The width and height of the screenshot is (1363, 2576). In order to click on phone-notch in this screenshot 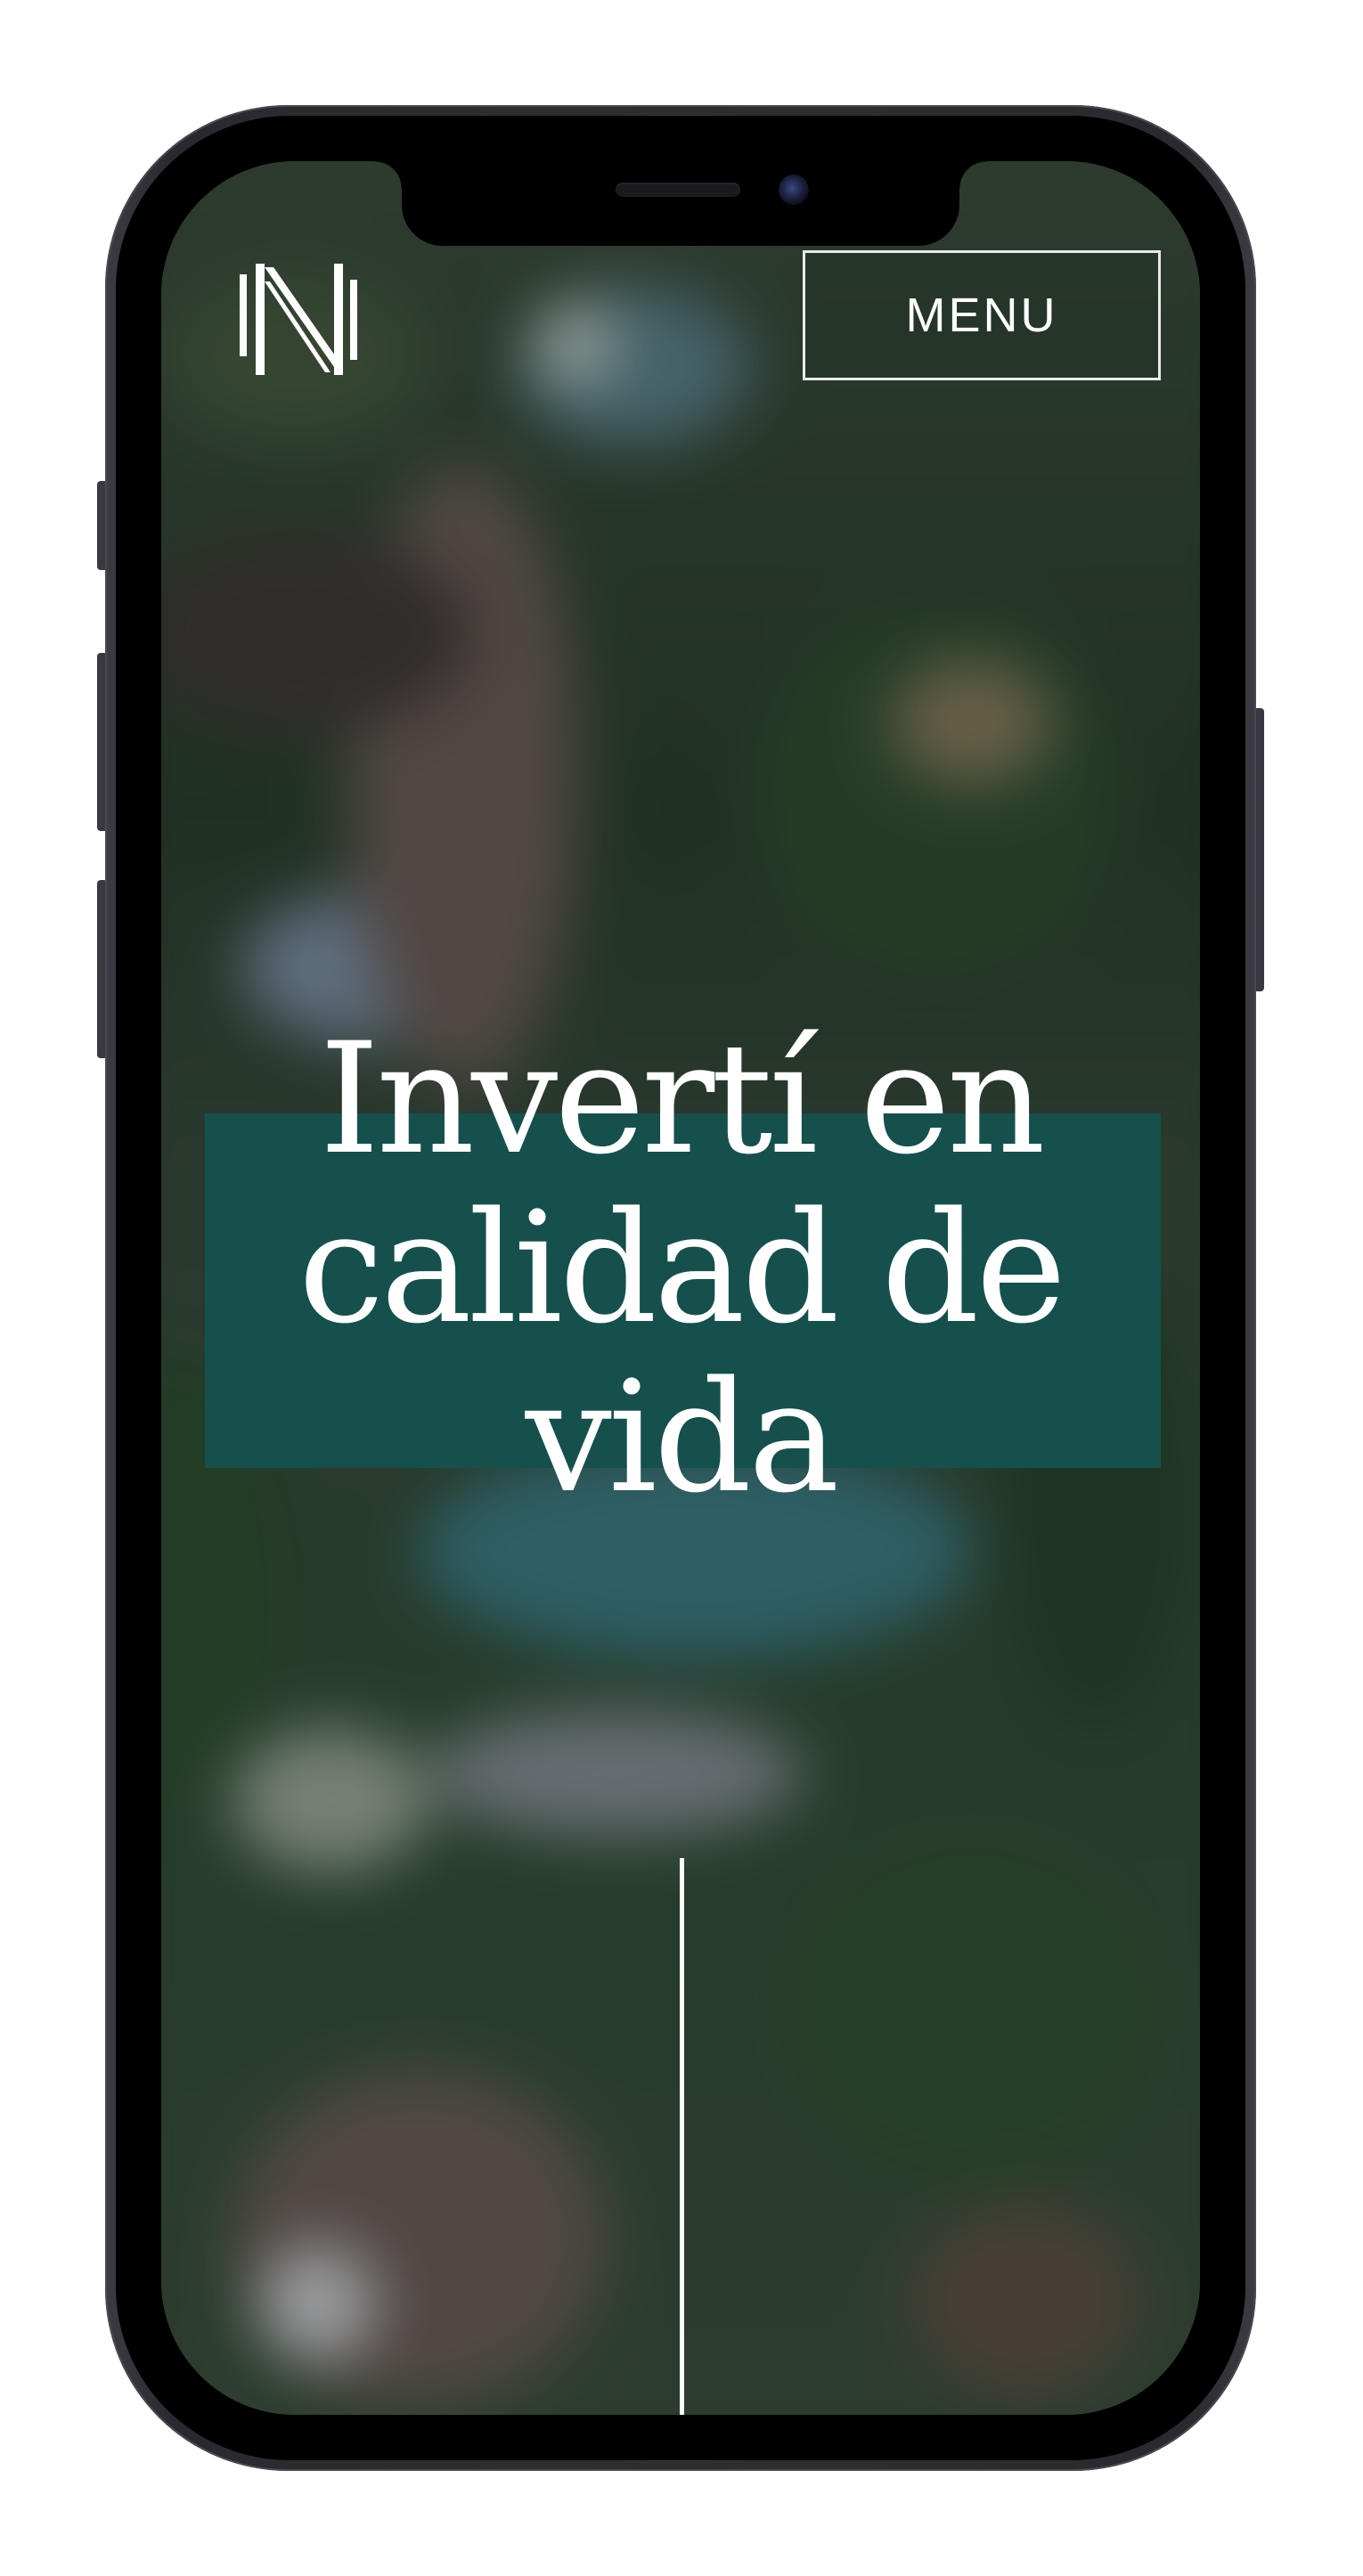, I will do `click(681, 204)`.